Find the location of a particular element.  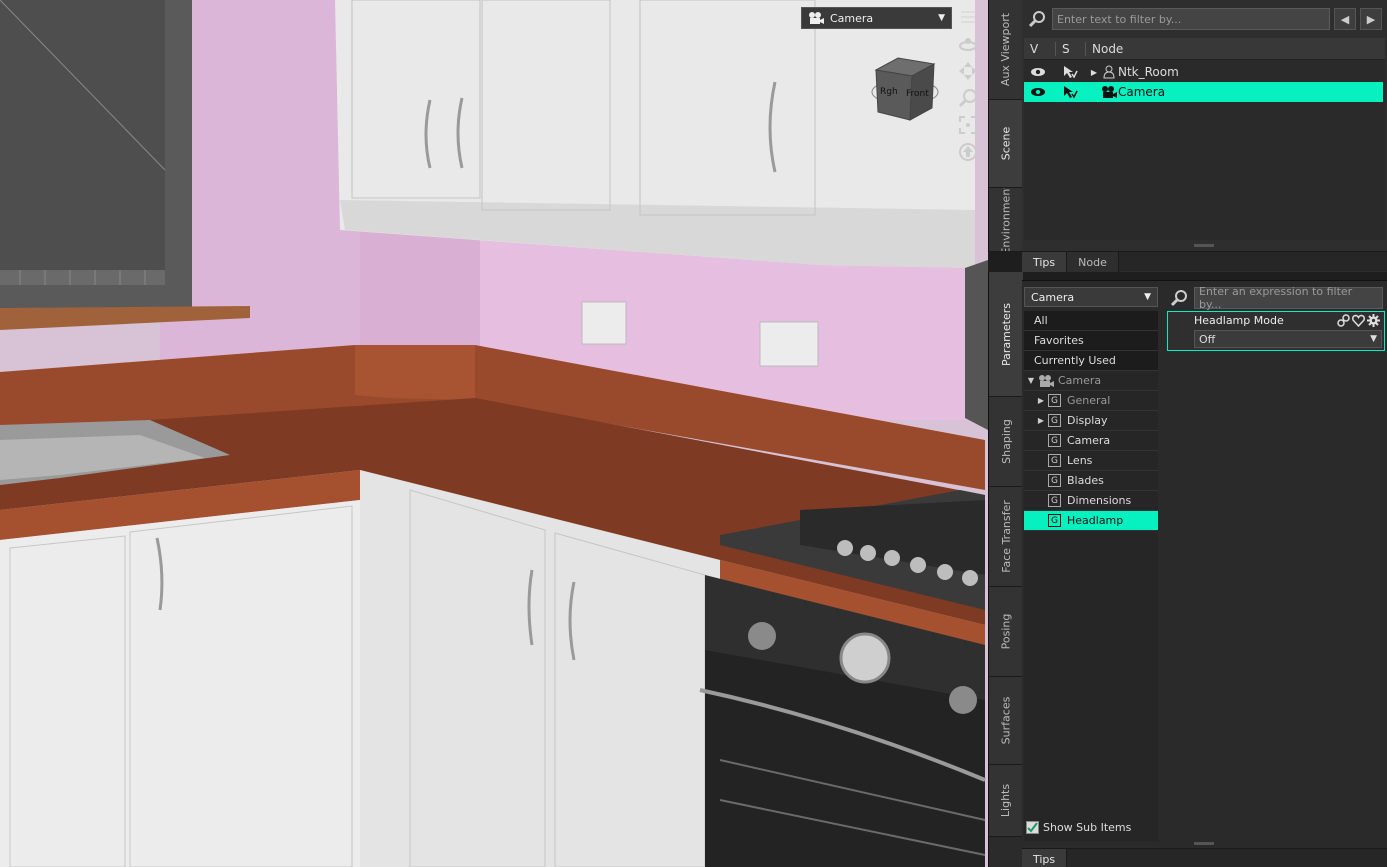

viewport-camera-label: Camera is located at coordinates (852, 18).